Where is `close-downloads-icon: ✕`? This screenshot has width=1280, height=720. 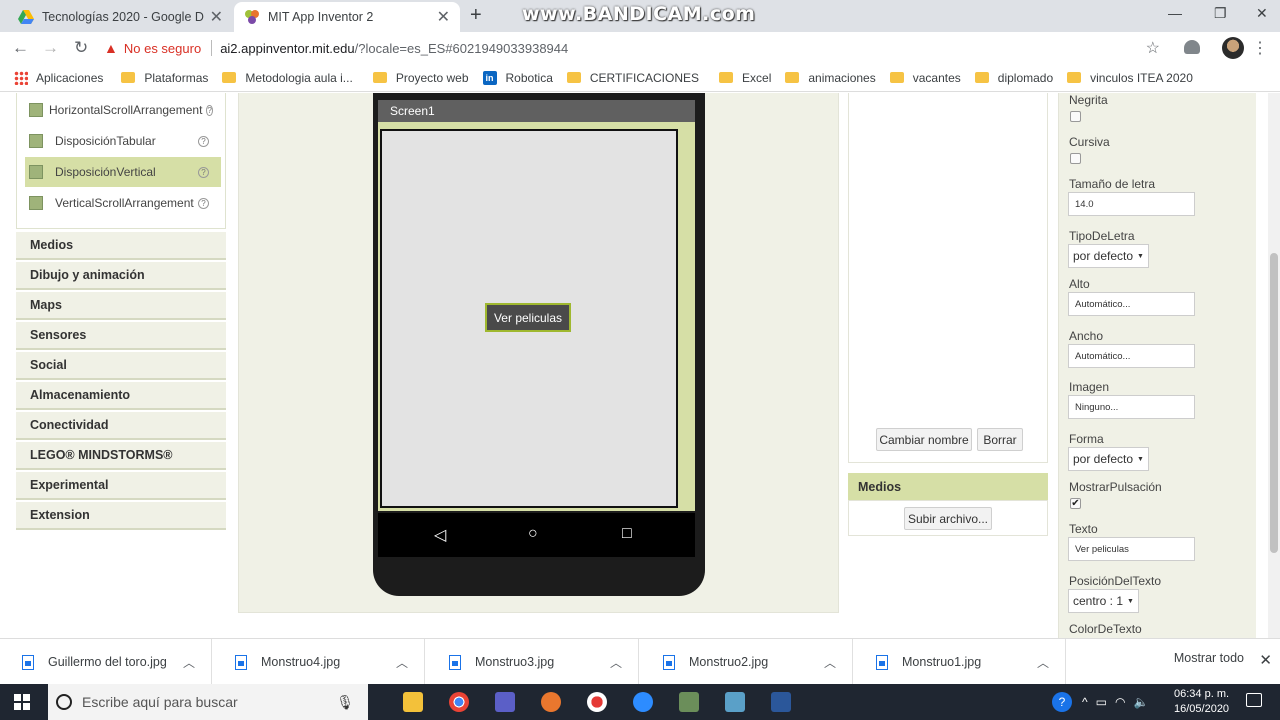
close-downloads-icon: ✕ is located at coordinates (1265, 660).